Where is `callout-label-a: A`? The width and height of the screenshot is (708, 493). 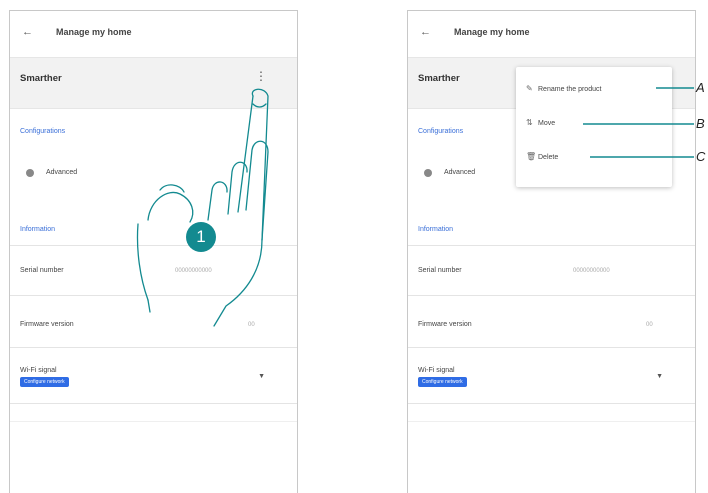
callout-label-a: A is located at coordinates (700, 87).